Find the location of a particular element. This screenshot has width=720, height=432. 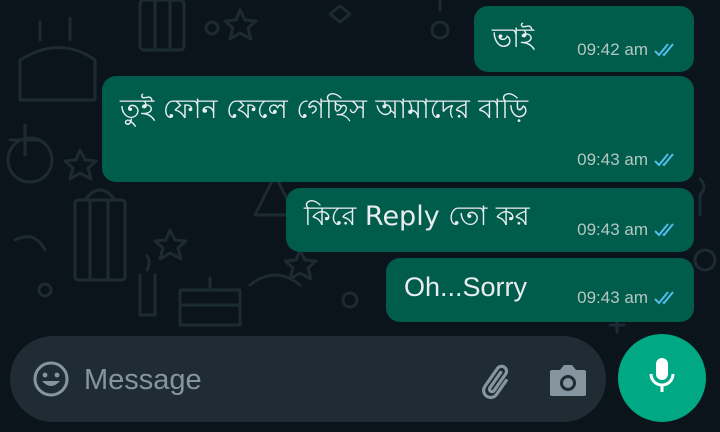

message-input is located at coordinates (264, 380).